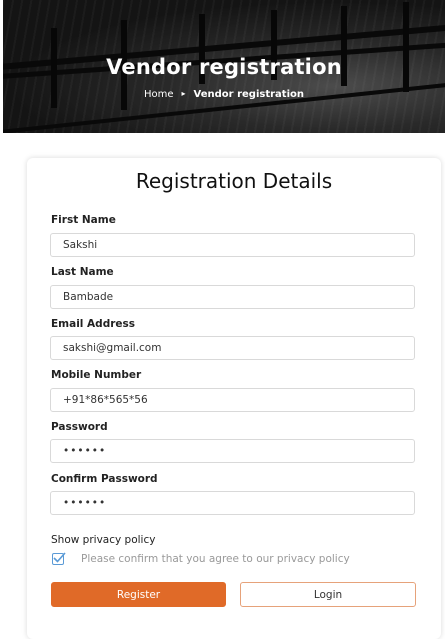 The image size is (445, 639). I want to click on privacy-policy-label: Show privacy policy, so click(103, 540).